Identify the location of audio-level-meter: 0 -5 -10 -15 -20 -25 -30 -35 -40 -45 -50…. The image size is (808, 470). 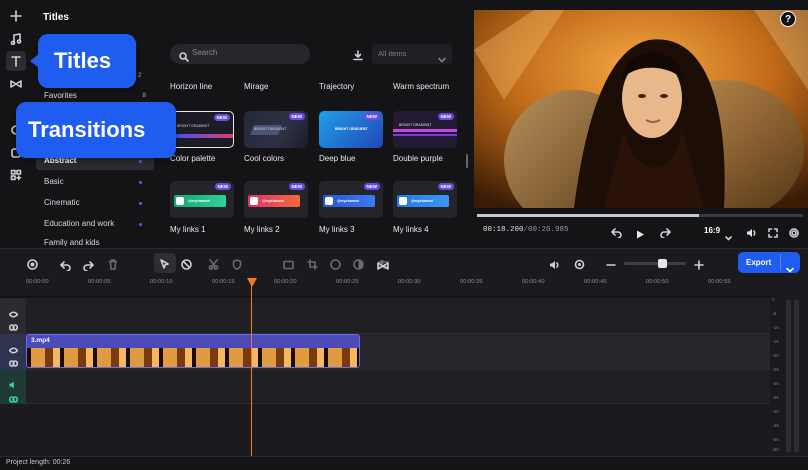
(789, 376).